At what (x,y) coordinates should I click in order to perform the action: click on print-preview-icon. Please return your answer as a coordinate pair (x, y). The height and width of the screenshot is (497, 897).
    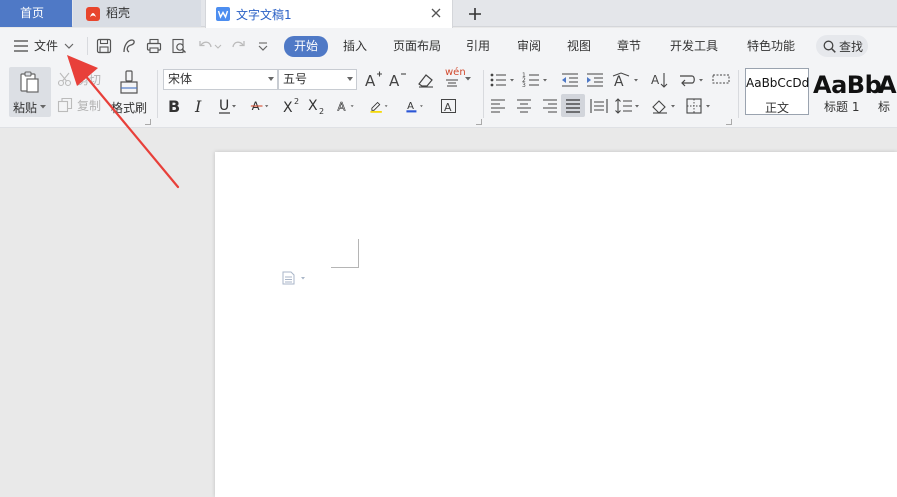
    Looking at the image, I should click on (179, 46).